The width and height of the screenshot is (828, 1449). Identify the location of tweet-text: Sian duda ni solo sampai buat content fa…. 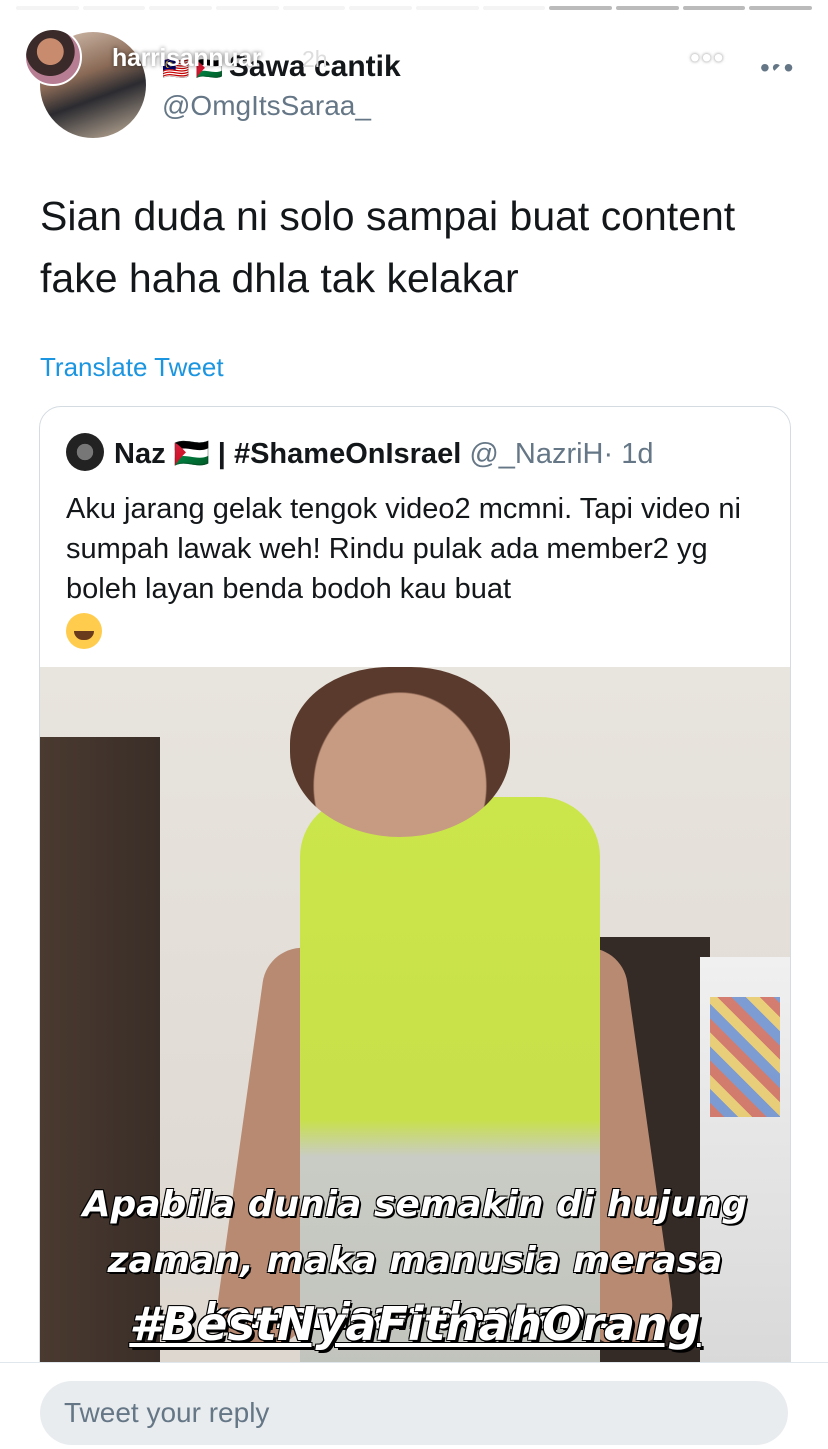
(388, 247).